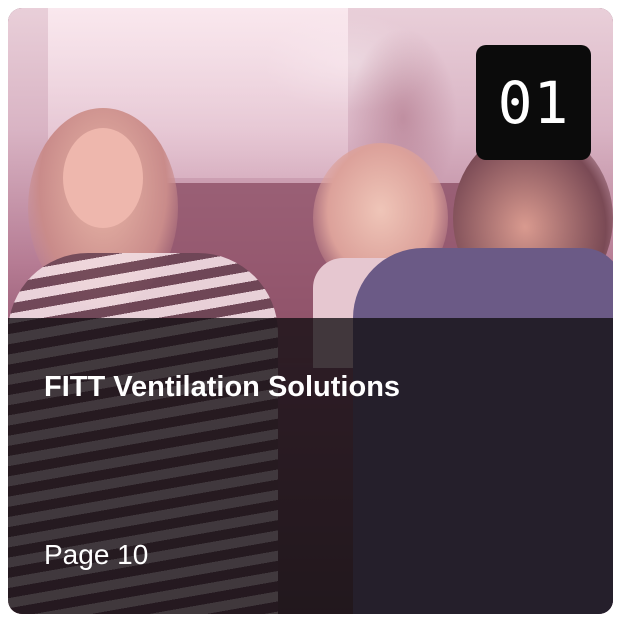 The height and width of the screenshot is (622, 621). I want to click on woman-face-shape, so click(103, 178).